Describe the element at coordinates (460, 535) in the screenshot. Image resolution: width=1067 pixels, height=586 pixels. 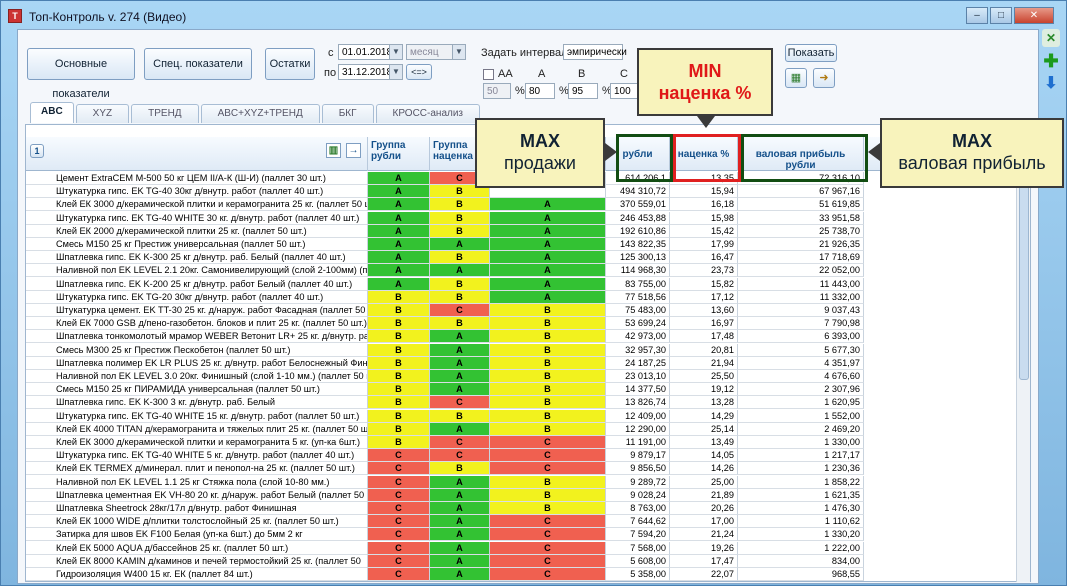
I see `row-group-markup-cell: A` at that location.